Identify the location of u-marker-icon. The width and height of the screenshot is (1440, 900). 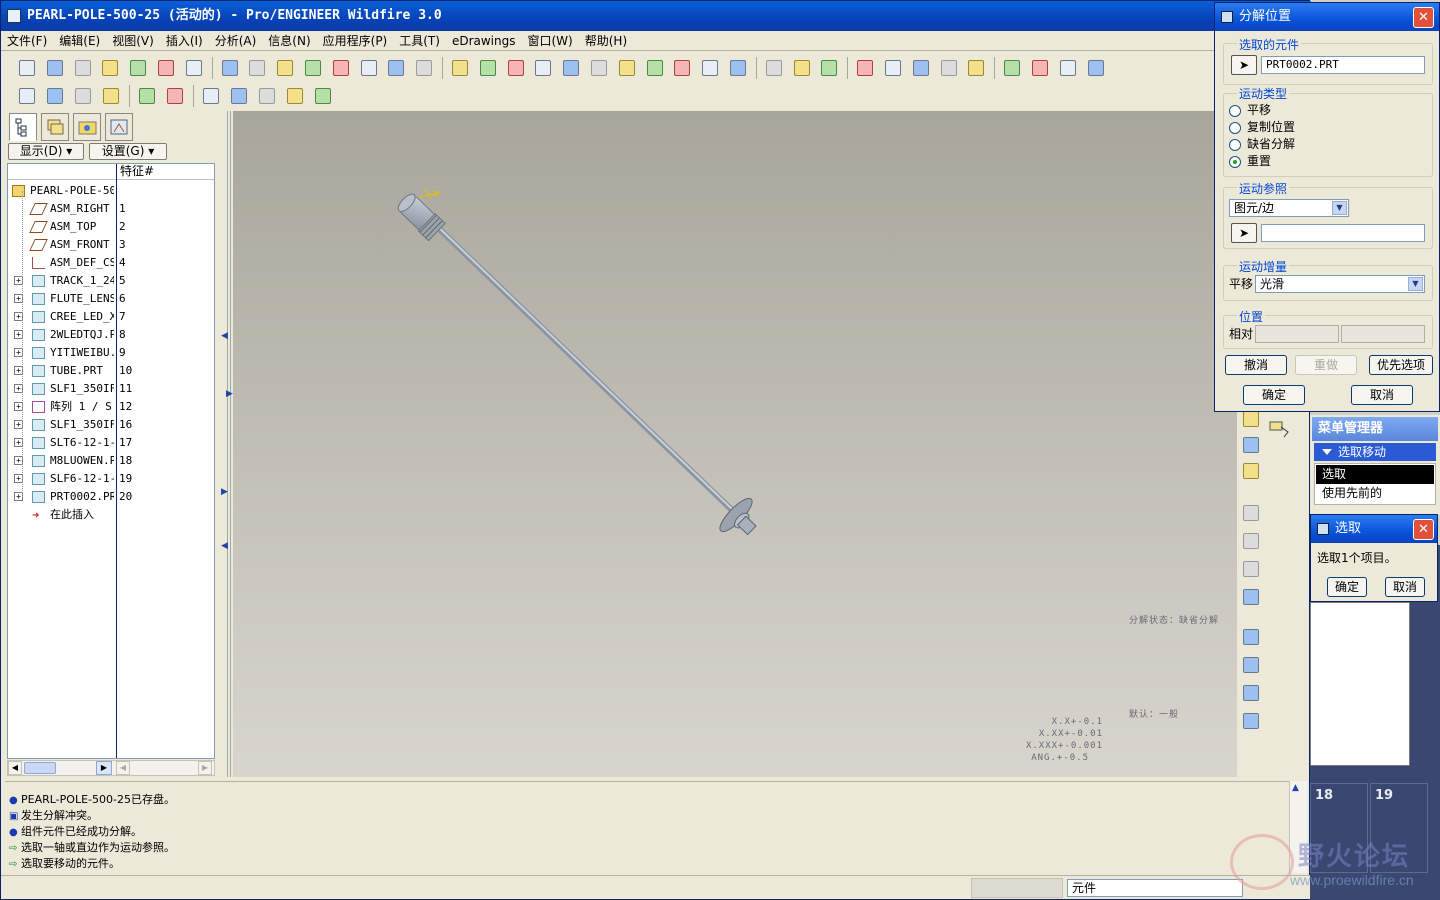
(211, 96).